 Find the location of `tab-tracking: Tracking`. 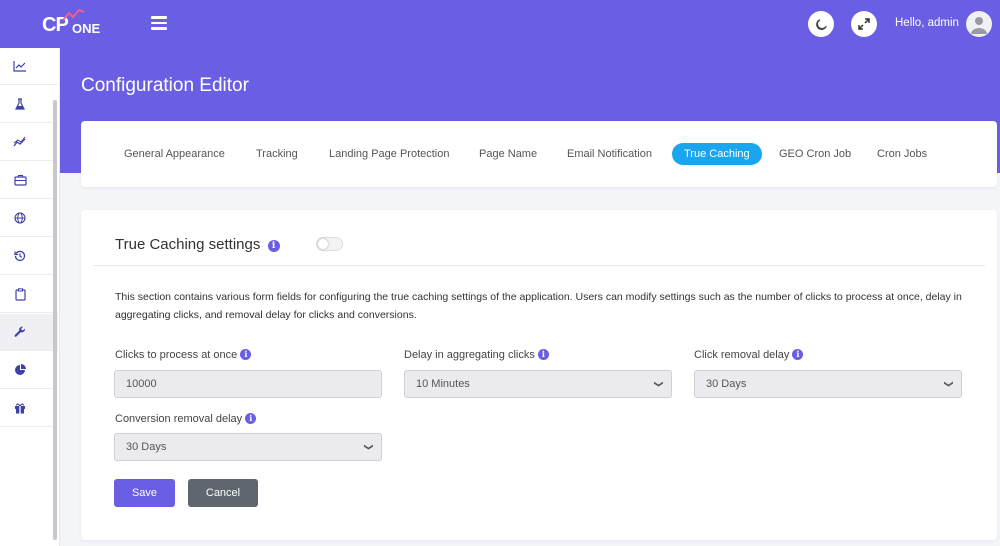

tab-tracking: Tracking is located at coordinates (277, 154).